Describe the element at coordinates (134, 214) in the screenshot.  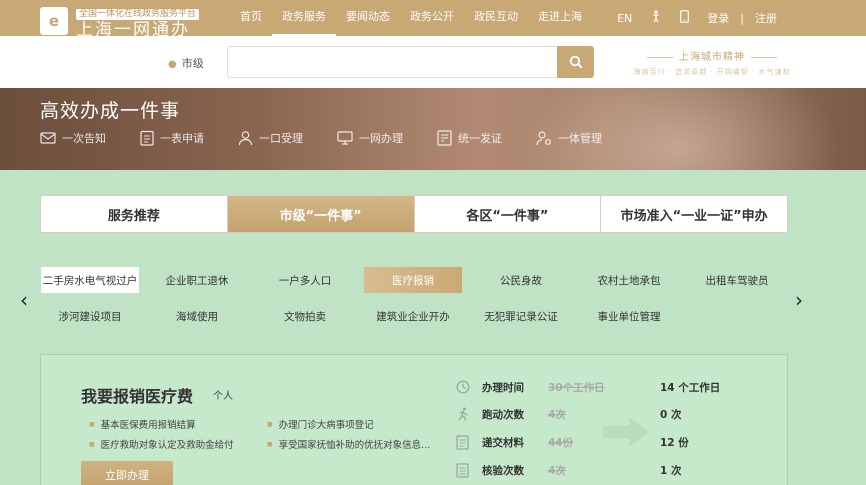
I see `tab-recommended: 服务推荐` at that location.